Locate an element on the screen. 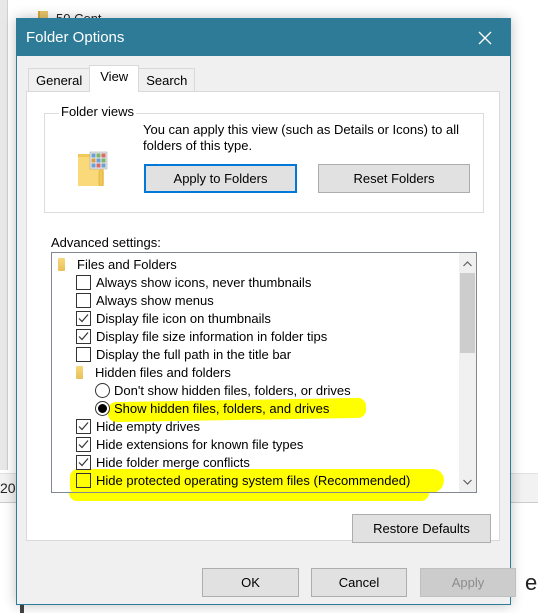 The image size is (538, 613). restore-defaults-button: Restore Defaults is located at coordinates (421, 528).